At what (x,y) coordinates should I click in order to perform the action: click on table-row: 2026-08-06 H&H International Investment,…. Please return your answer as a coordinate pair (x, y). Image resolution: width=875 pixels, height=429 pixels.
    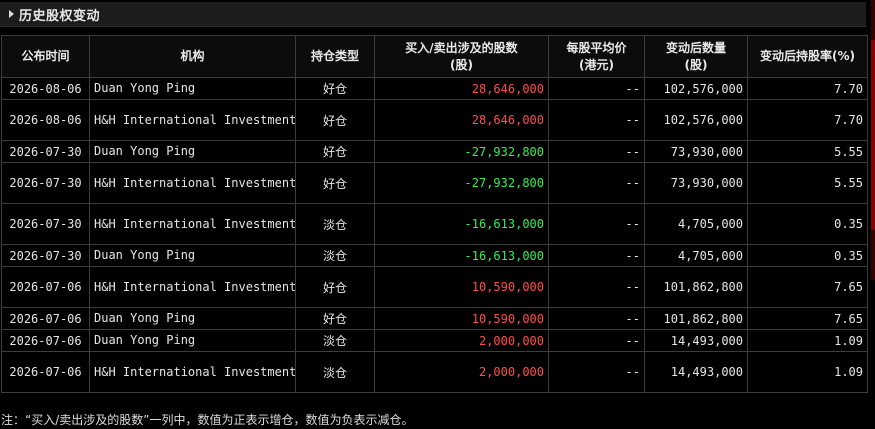
    Looking at the image, I should click on (434, 120).